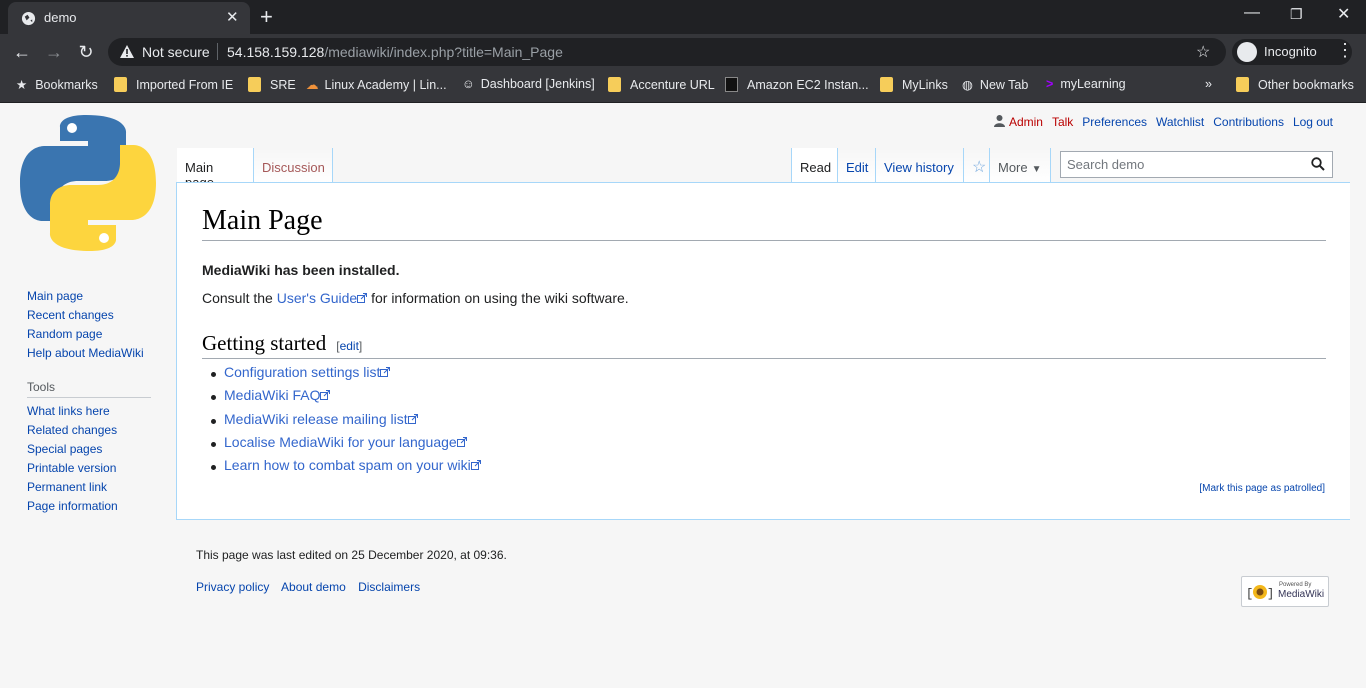 The height and width of the screenshot is (688, 1366). What do you see at coordinates (57, 84) in the screenshot?
I see `bookmark-apps: ★ Bookmarks` at bounding box center [57, 84].